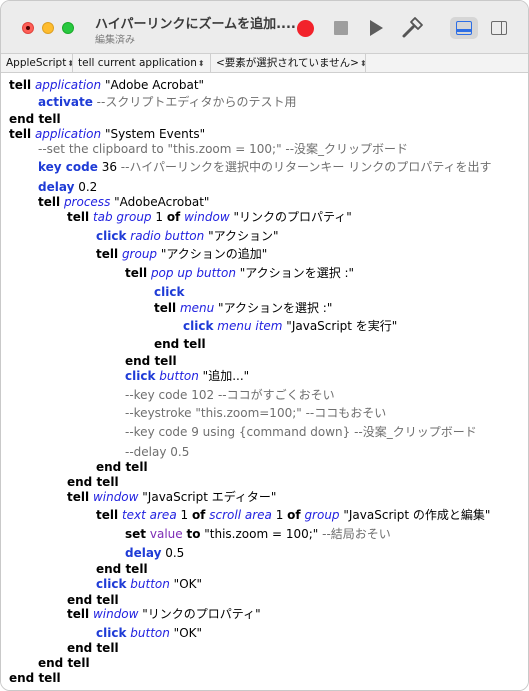 This screenshot has width=529, height=691. I want to click on show-log-panel-button, so click(464, 28).